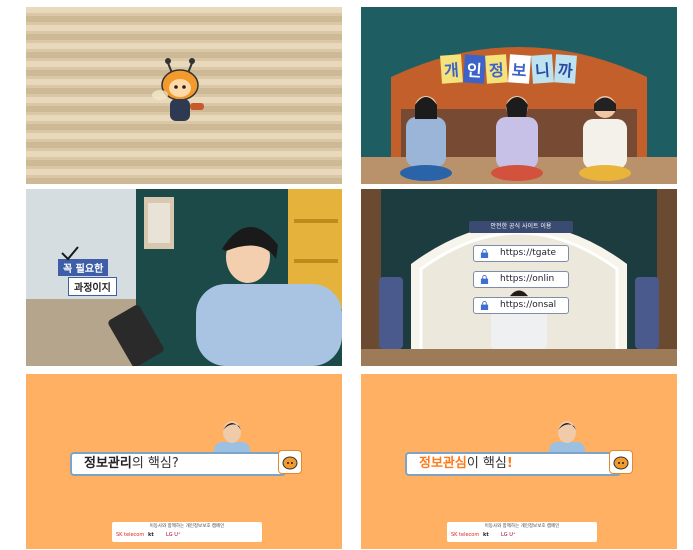 The width and height of the screenshot is (693, 550). Describe the element at coordinates (497, 69) in the screenshot. I see `title-char: 정` at that location.